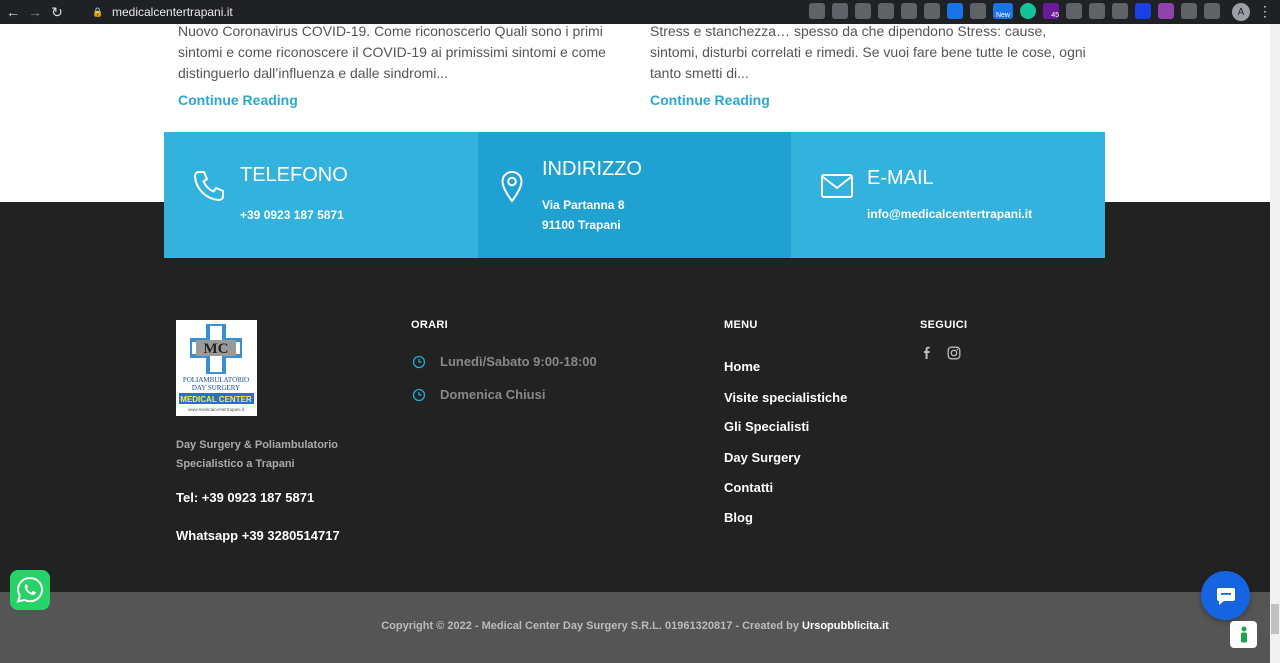 The image size is (1280, 663). Describe the element at coordinates (840, 11) in the screenshot. I see `share-icon` at that location.